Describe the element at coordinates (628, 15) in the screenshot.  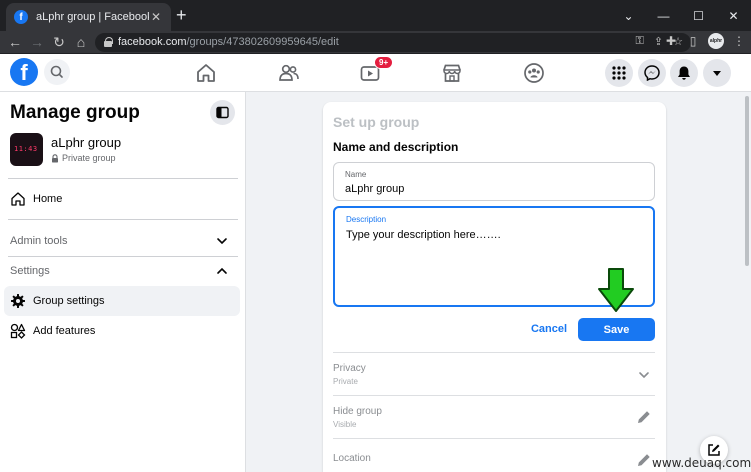
I see `tab-search-icon: ⌄` at that location.